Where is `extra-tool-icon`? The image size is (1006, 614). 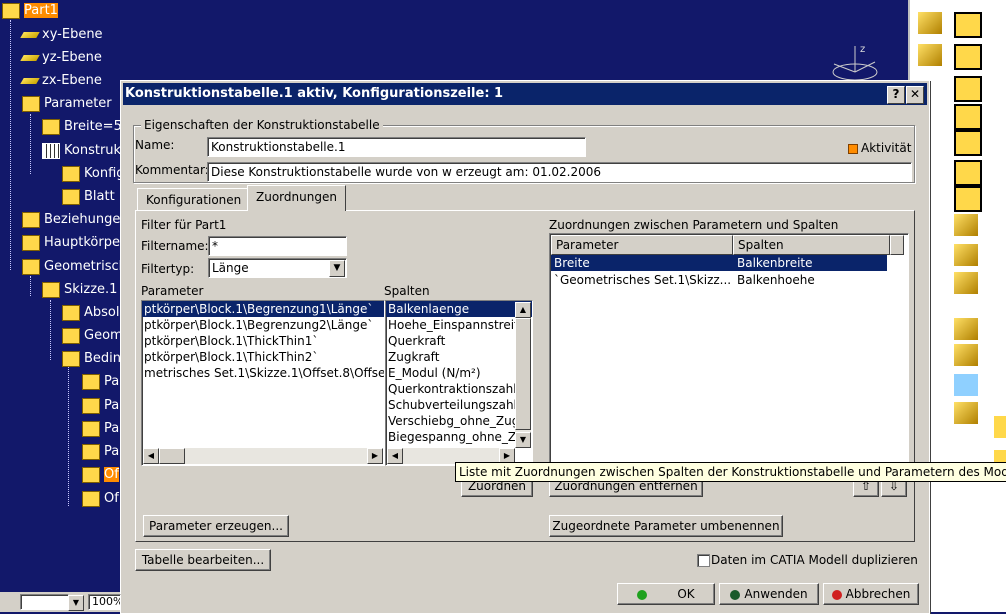 extra-tool-icon is located at coordinates (1000, 427).